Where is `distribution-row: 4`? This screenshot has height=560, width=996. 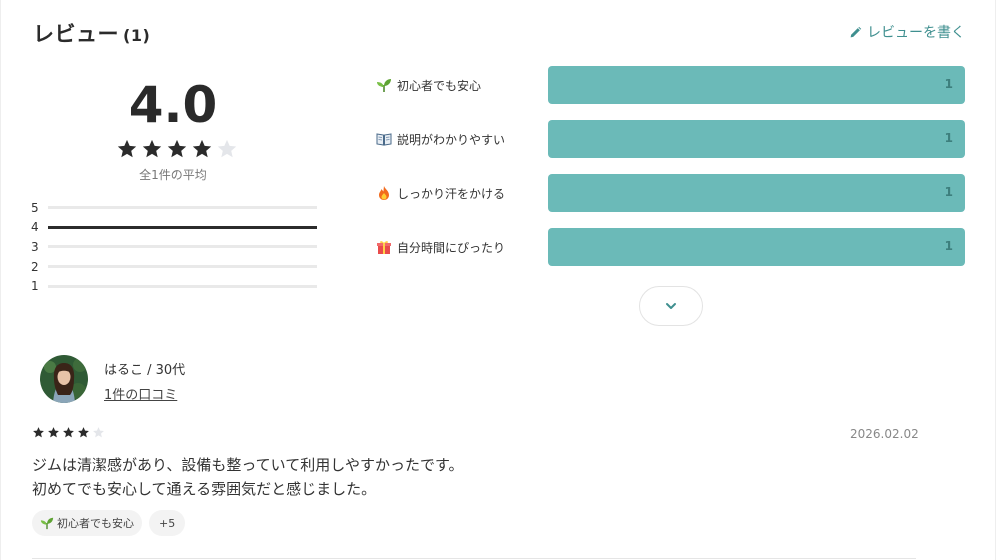 distribution-row: 4 is located at coordinates (174, 228).